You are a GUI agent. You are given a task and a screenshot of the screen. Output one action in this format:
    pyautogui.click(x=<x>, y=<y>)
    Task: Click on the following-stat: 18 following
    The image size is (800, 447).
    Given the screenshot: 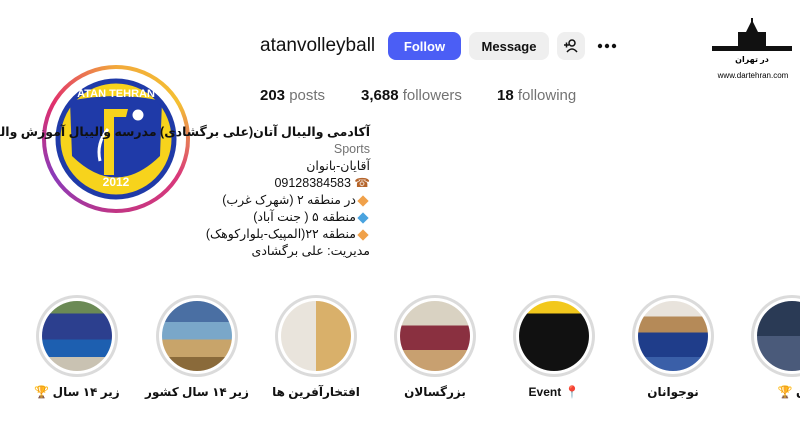 What is the action you would take?
    pyautogui.click(x=536, y=95)
    